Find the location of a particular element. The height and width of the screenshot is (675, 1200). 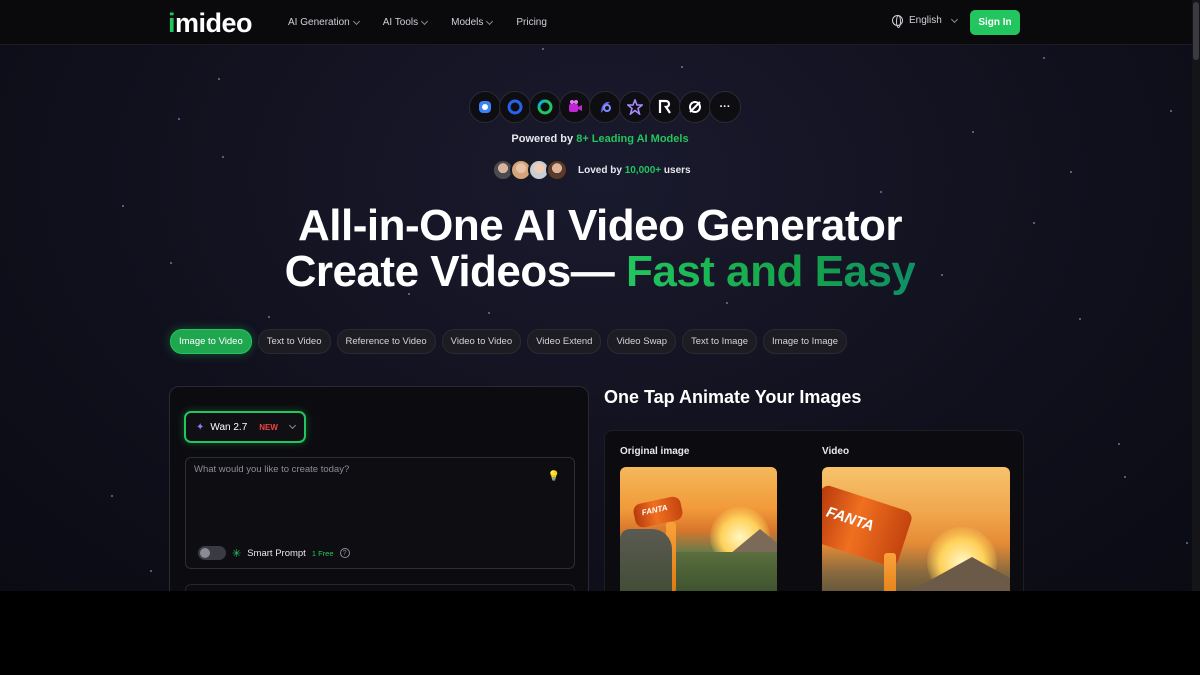

tab-video-extend: Video Extend is located at coordinates (564, 341).